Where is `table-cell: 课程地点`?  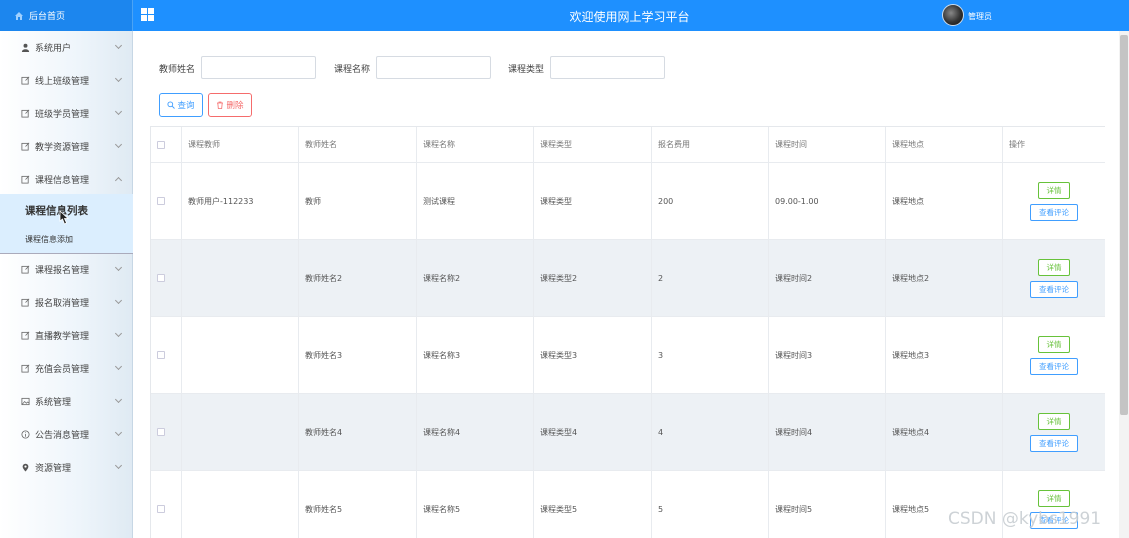
table-cell: 课程地点 is located at coordinates (944, 201).